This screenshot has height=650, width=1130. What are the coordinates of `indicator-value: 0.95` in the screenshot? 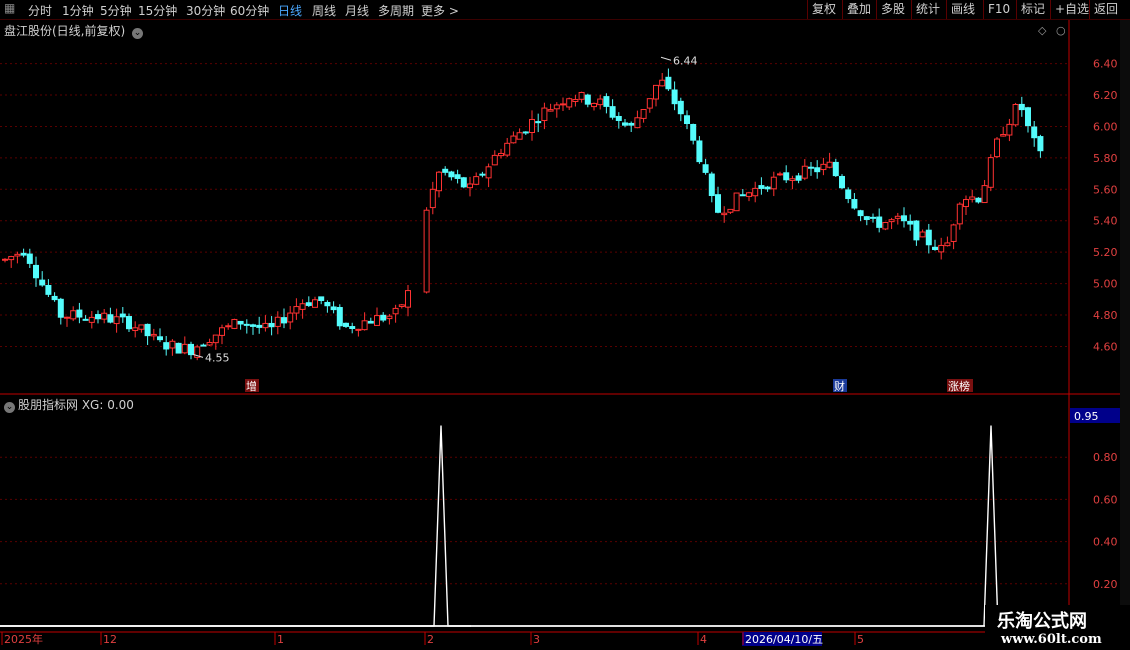 It's located at (1086, 416).